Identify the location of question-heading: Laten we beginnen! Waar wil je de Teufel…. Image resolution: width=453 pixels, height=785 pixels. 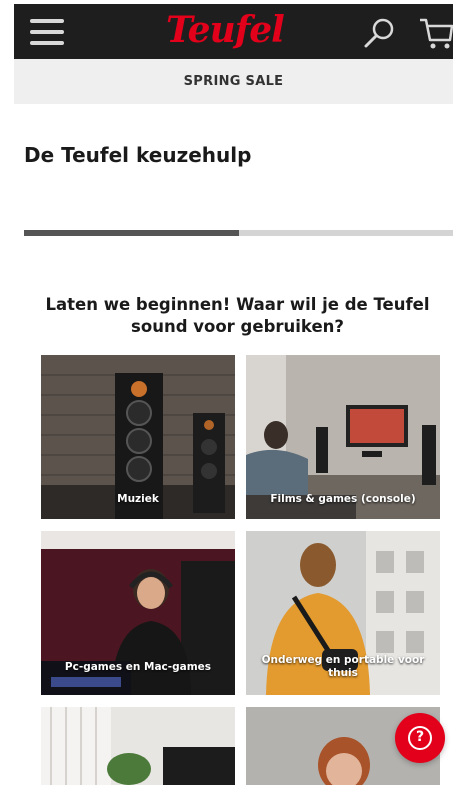
(237, 315).